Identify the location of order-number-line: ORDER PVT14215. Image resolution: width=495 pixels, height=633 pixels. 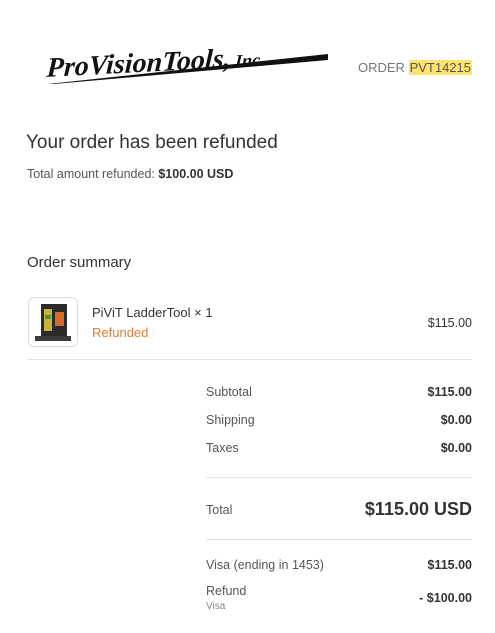
(415, 67).